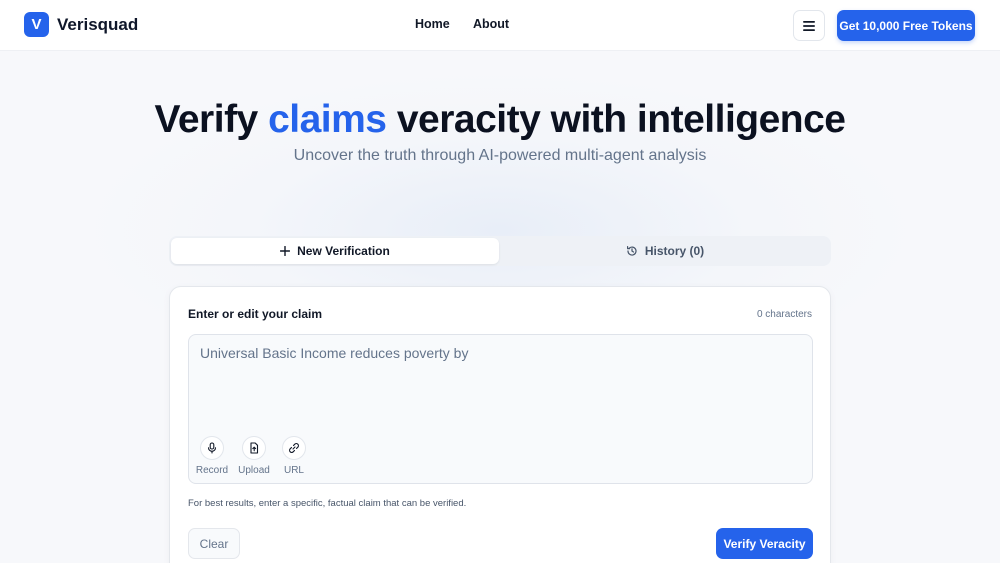 Image resolution: width=1000 pixels, height=563 pixels. I want to click on history-icon, so click(631, 251).